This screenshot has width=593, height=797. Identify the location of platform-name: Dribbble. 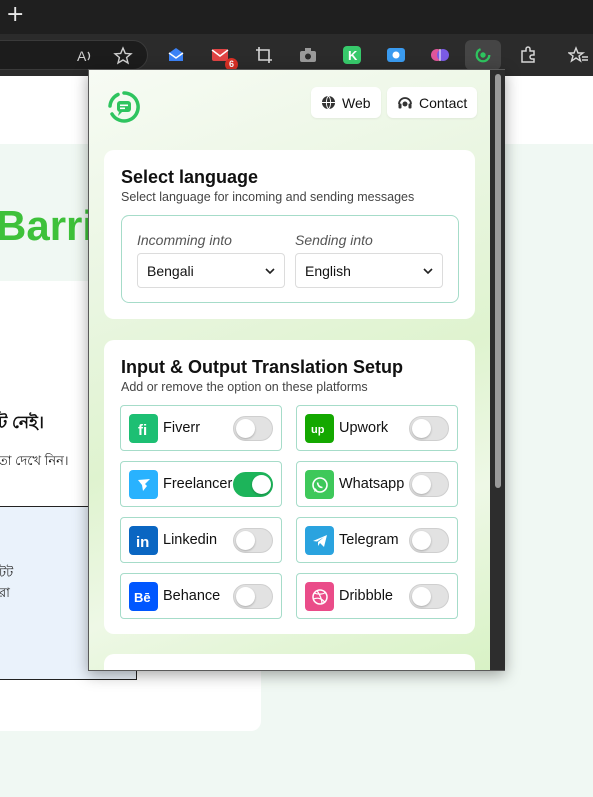
(366, 596).